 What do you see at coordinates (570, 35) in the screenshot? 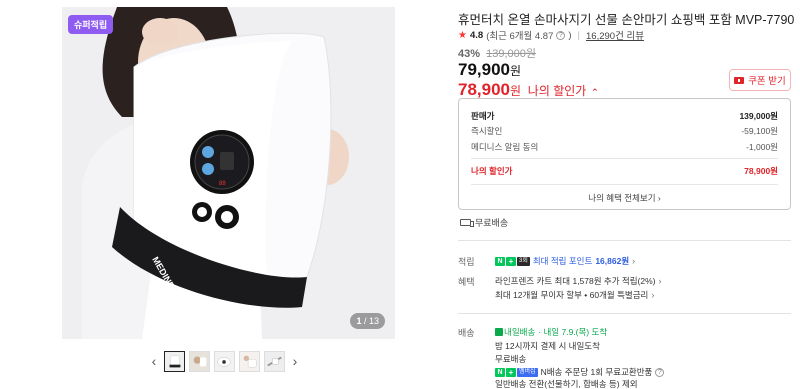
I see `rating-recent-end: )` at bounding box center [570, 35].